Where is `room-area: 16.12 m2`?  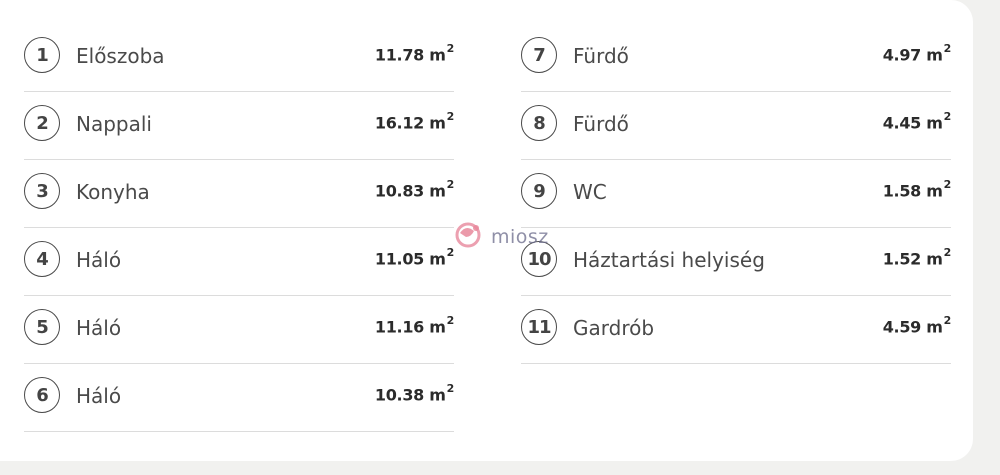 room-area: 16.12 m2 is located at coordinates (414, 121).